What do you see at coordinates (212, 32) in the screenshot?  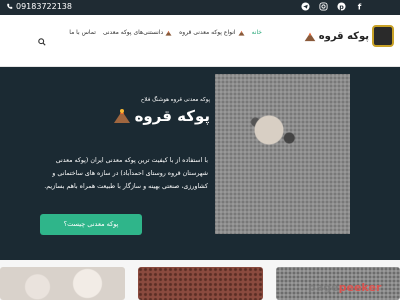 I see `nav-item-pumice-types: انواع پوکه معدنی قروه` at bounding box center [212, 32].